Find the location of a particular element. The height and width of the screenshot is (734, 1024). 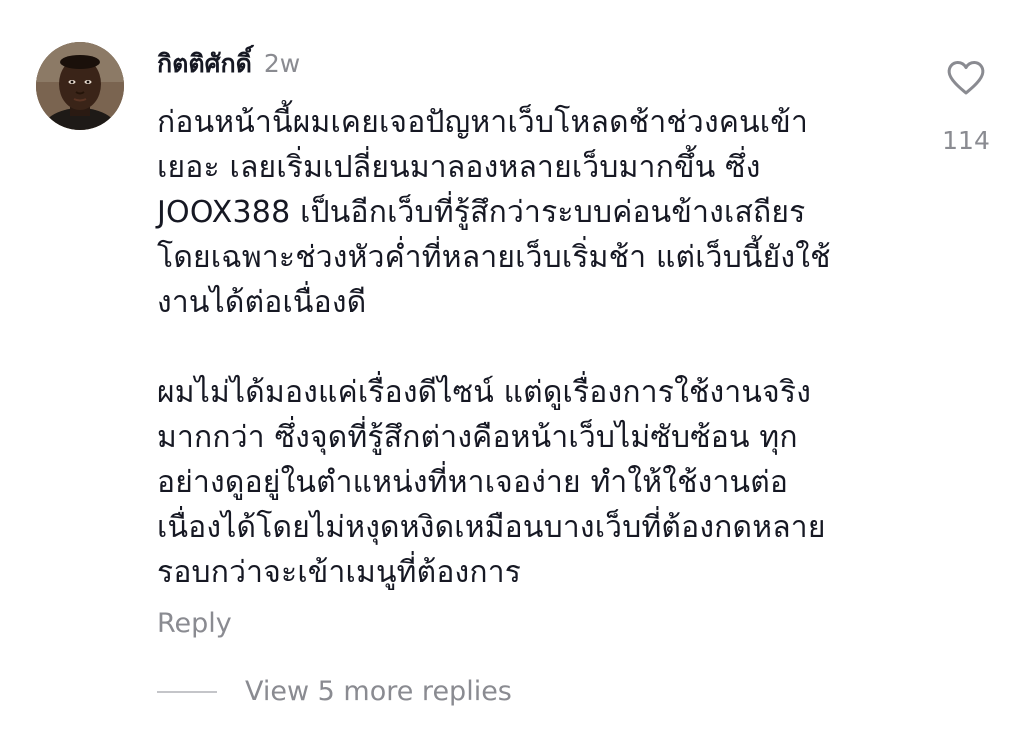

avatar-image is located at coordinates (80, 86).